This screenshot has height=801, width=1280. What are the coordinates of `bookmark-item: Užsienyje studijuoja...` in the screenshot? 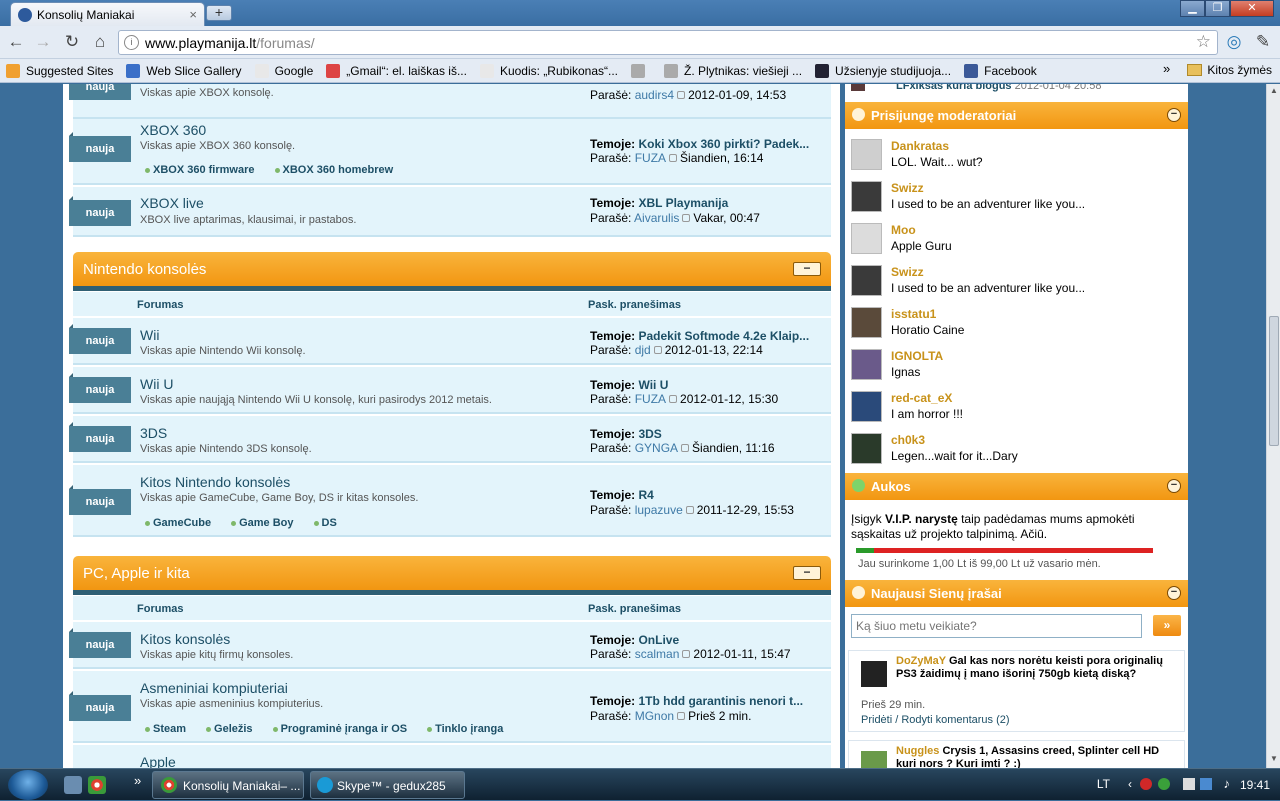 It's located at (883, 70).